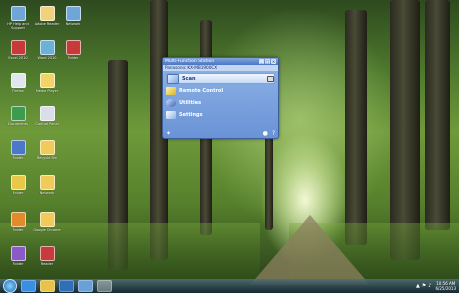 This screenshot has width=459, height=293. I want to click on desktop-icon: Firefox, so click(18, 88).